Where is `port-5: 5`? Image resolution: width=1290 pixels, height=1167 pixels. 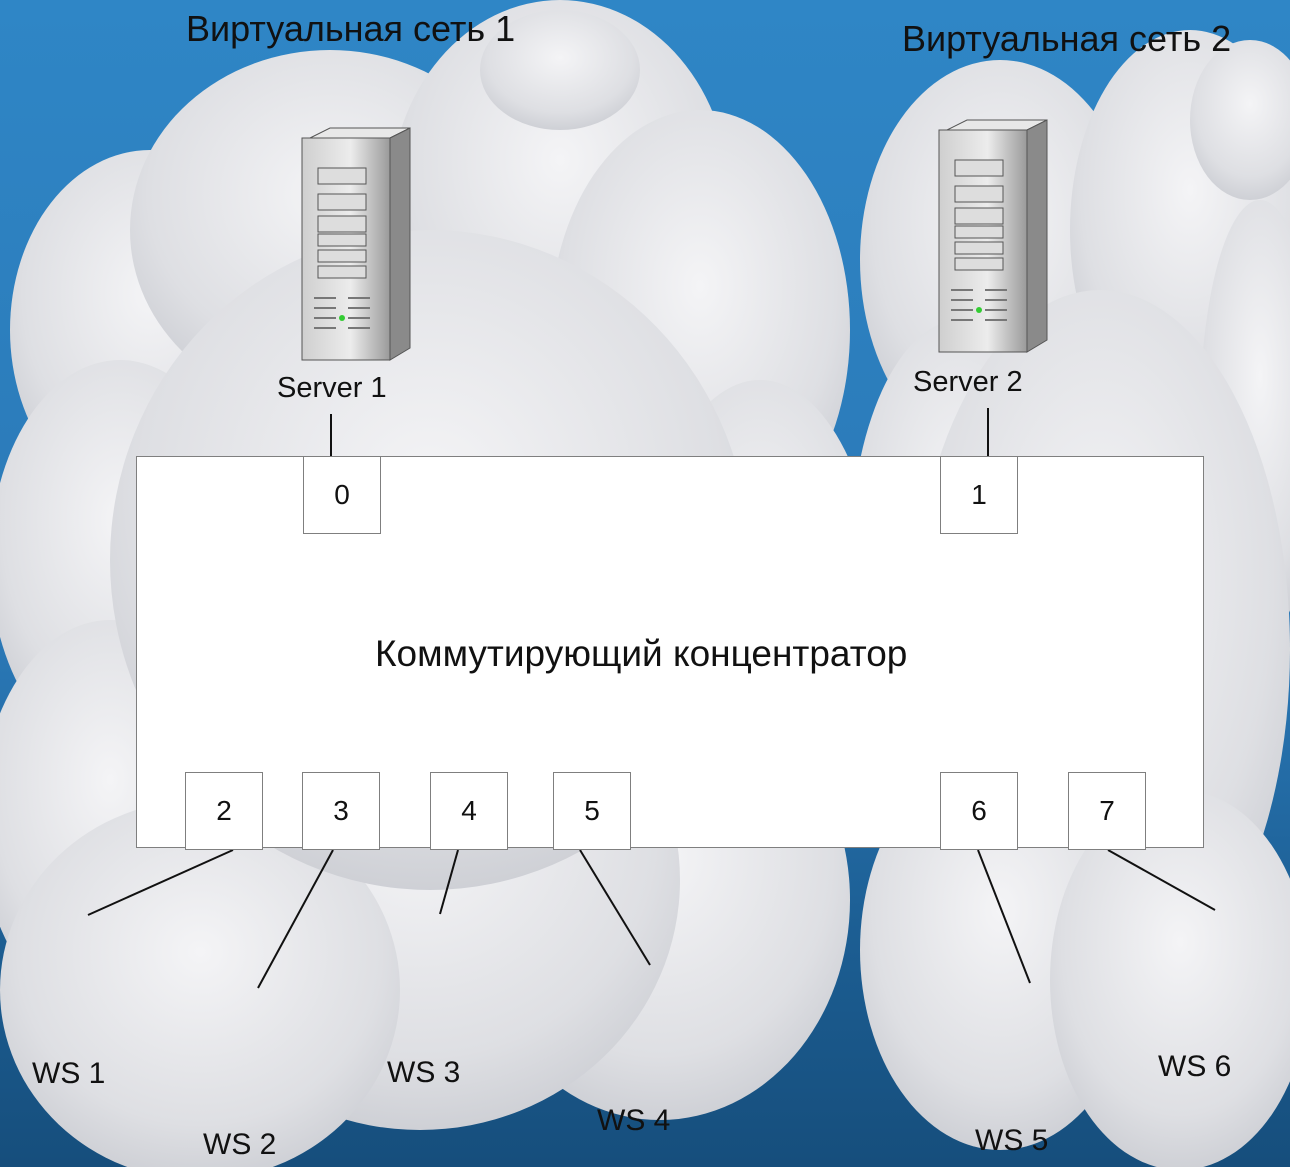 port-5: 5 is located at coordinates (592, 811).